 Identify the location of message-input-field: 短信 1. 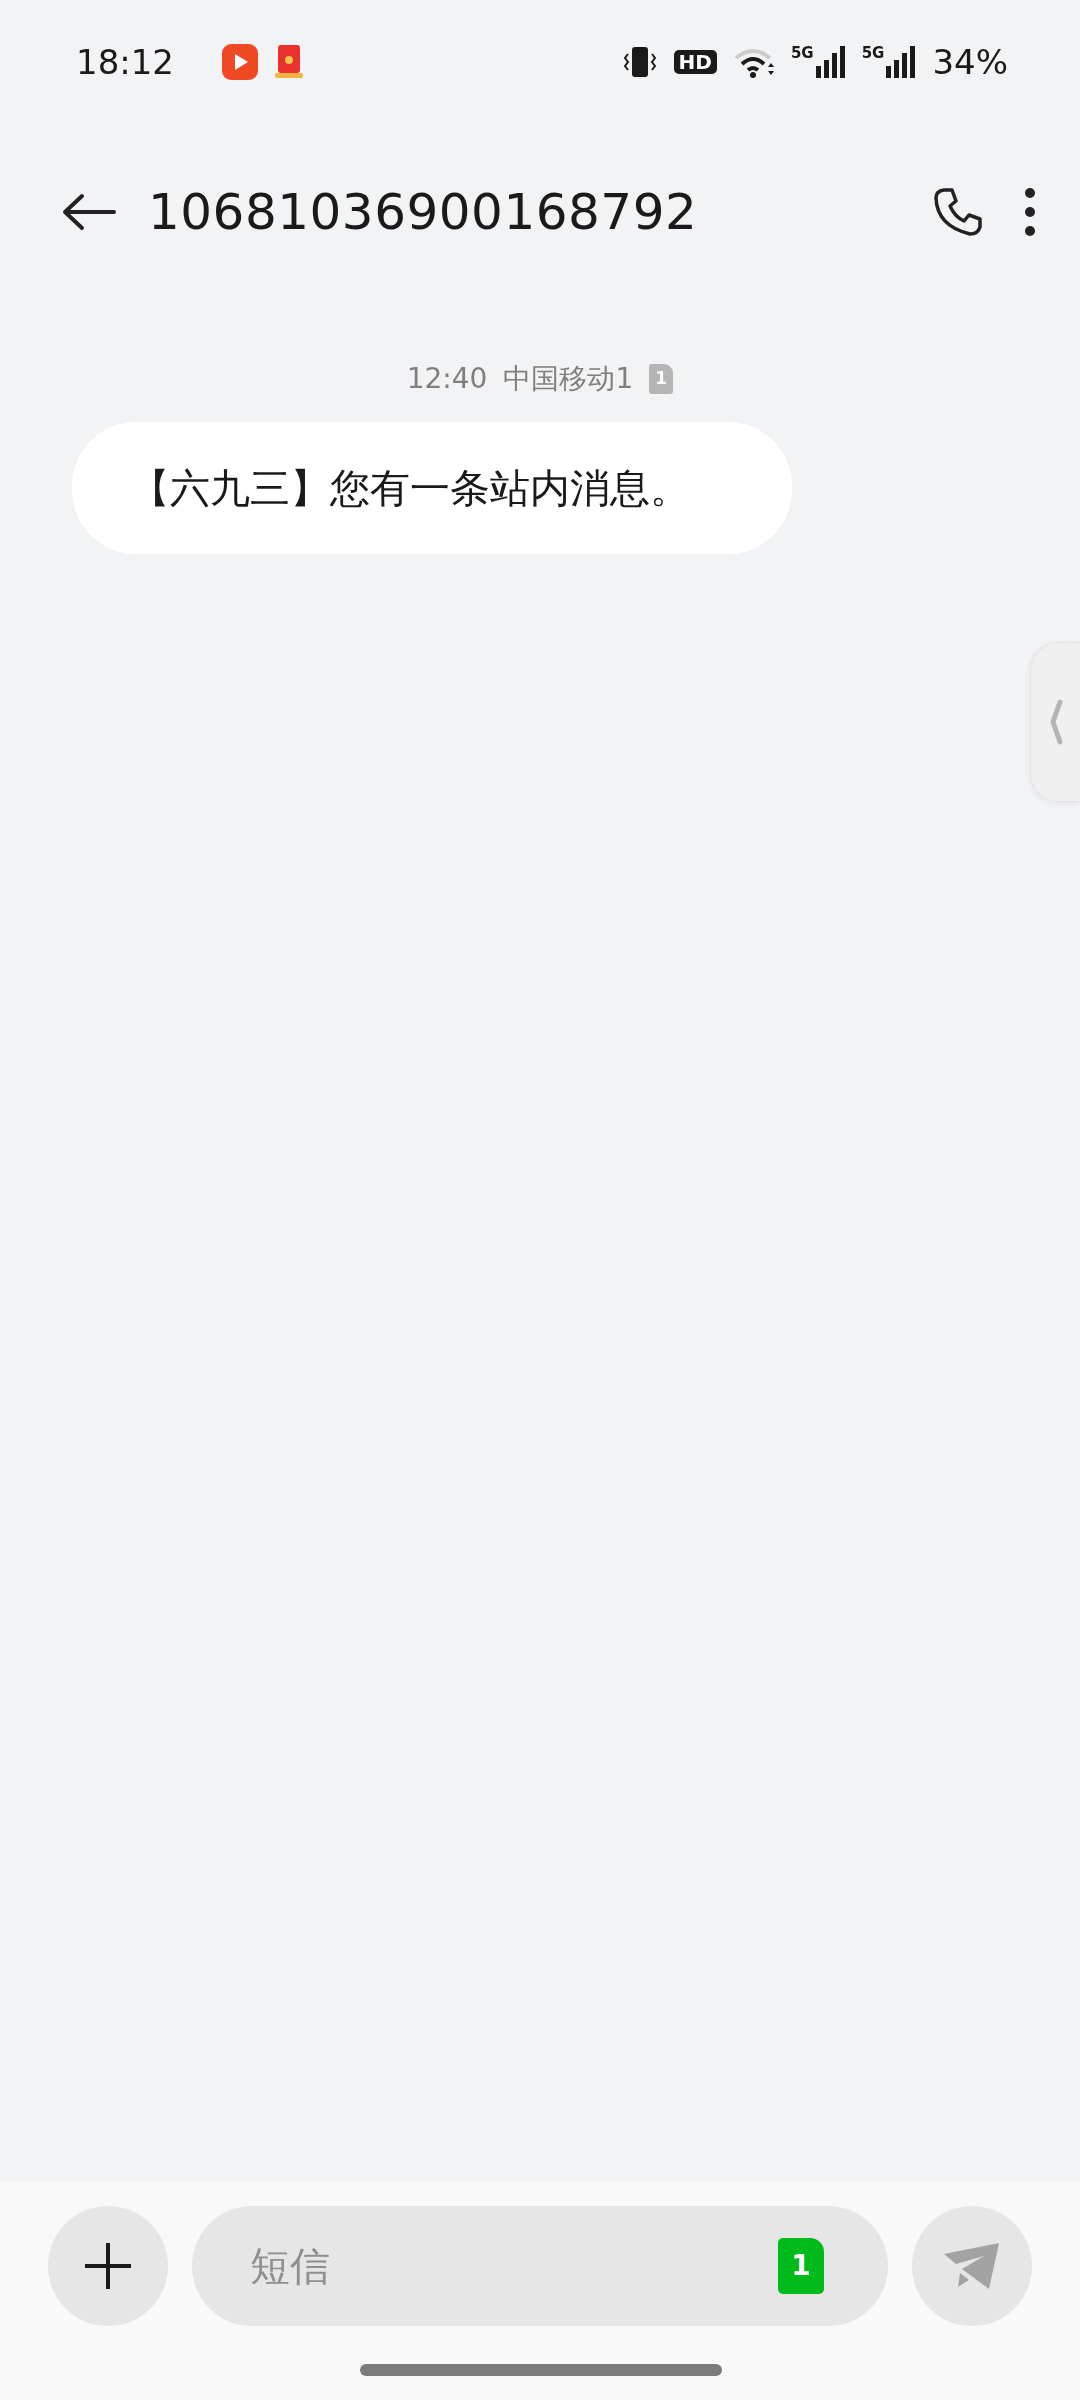
(540, 2266).